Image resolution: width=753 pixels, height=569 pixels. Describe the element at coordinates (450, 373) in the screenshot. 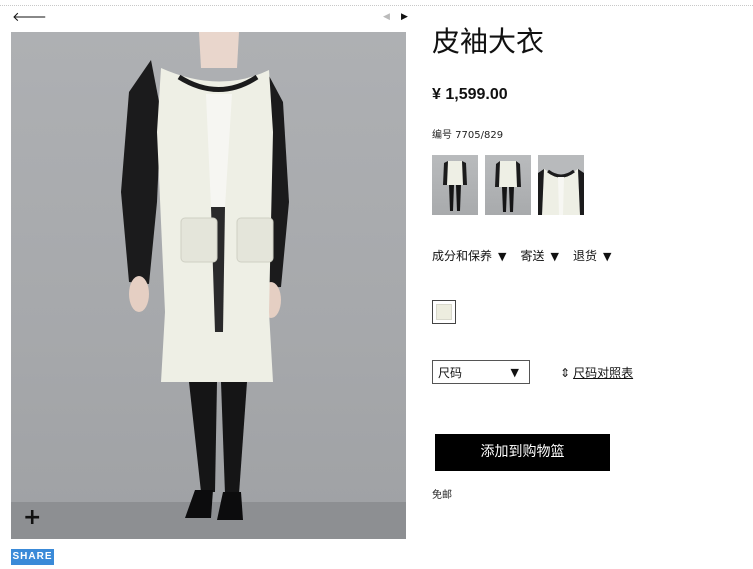

I see `size-select-value: 尺码` at that location.